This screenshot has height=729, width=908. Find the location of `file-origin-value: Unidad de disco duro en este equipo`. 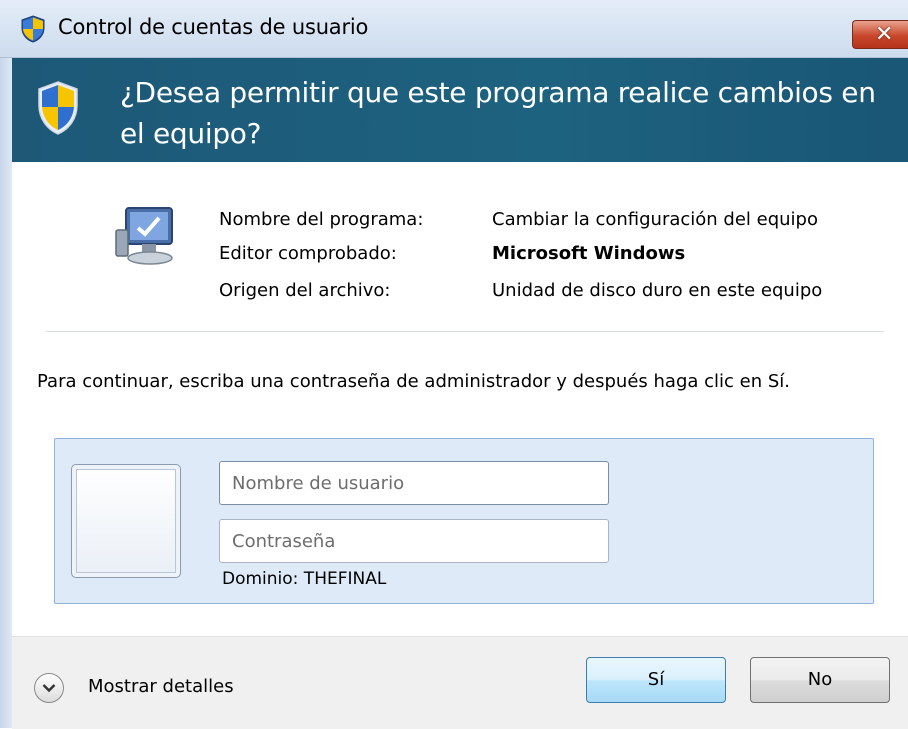

file-origin-value: Unidad de disco duro en este equipo is located at coordinates (657, 290).